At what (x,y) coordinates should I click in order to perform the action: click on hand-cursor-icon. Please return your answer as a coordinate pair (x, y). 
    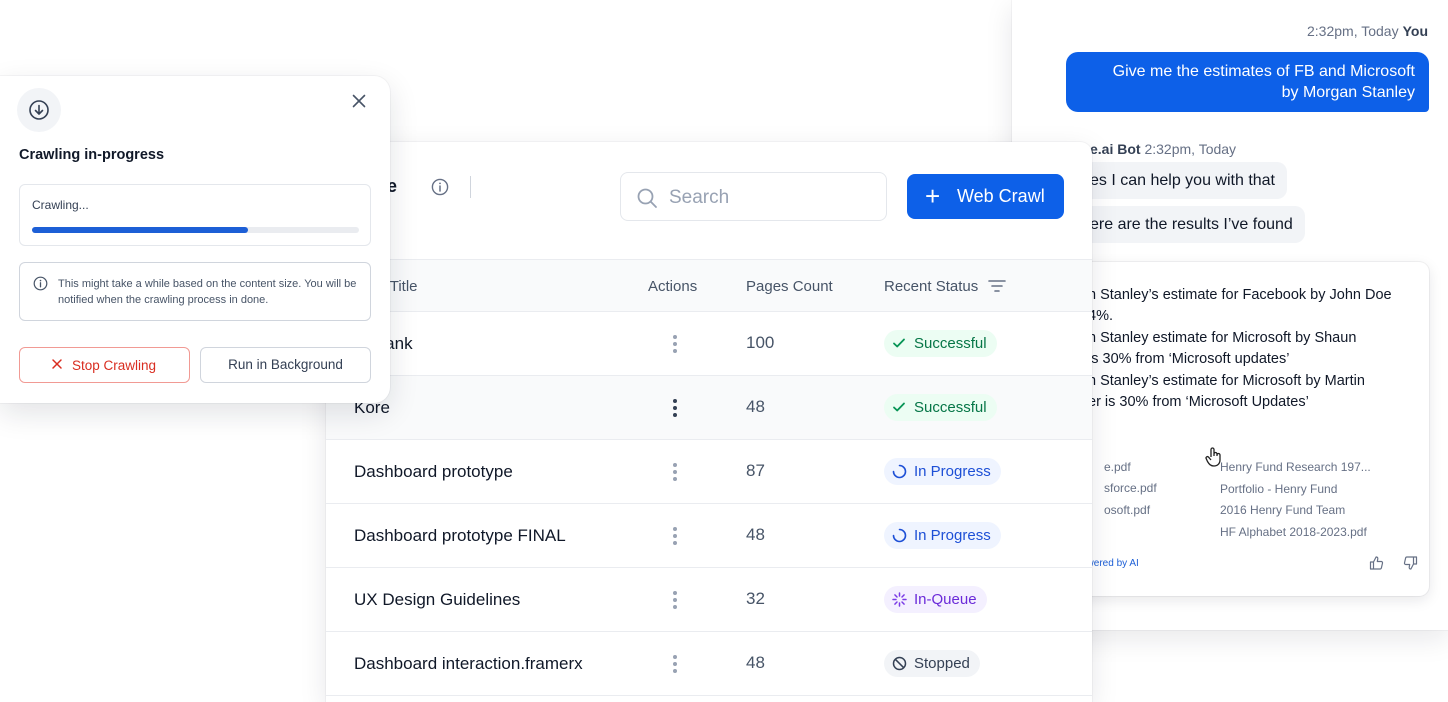
    Looking at the image, I should click on (1213, 457).